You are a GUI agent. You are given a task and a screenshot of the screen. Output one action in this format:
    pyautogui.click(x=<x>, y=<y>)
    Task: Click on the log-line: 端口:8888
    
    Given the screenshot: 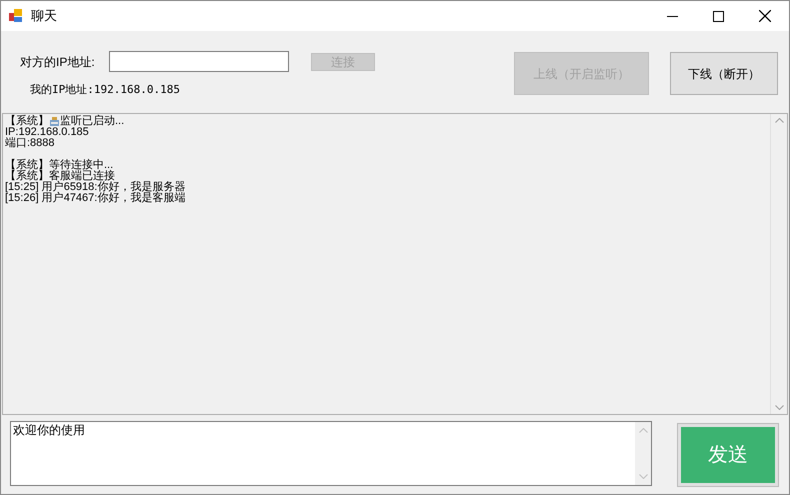 What is the action you would take?
    pyautogui.click(x=30, y=143)
    